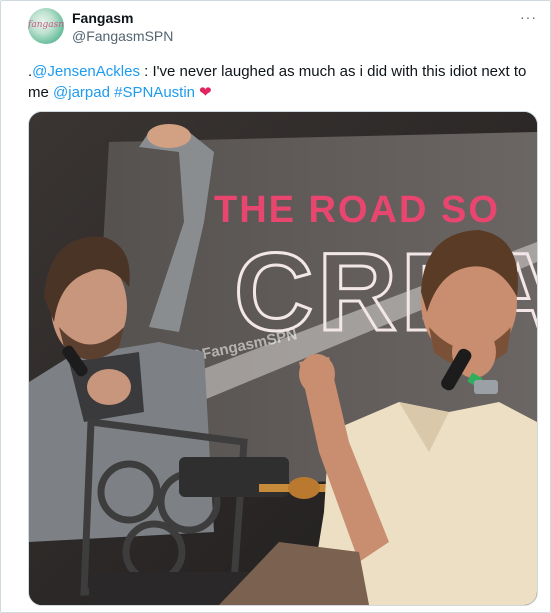 The image size is (551, 613). Describe the element at coordinates (86, 71) in the screenshot. I see `mention-jensenackles-link: @JensenAckles` at that location.